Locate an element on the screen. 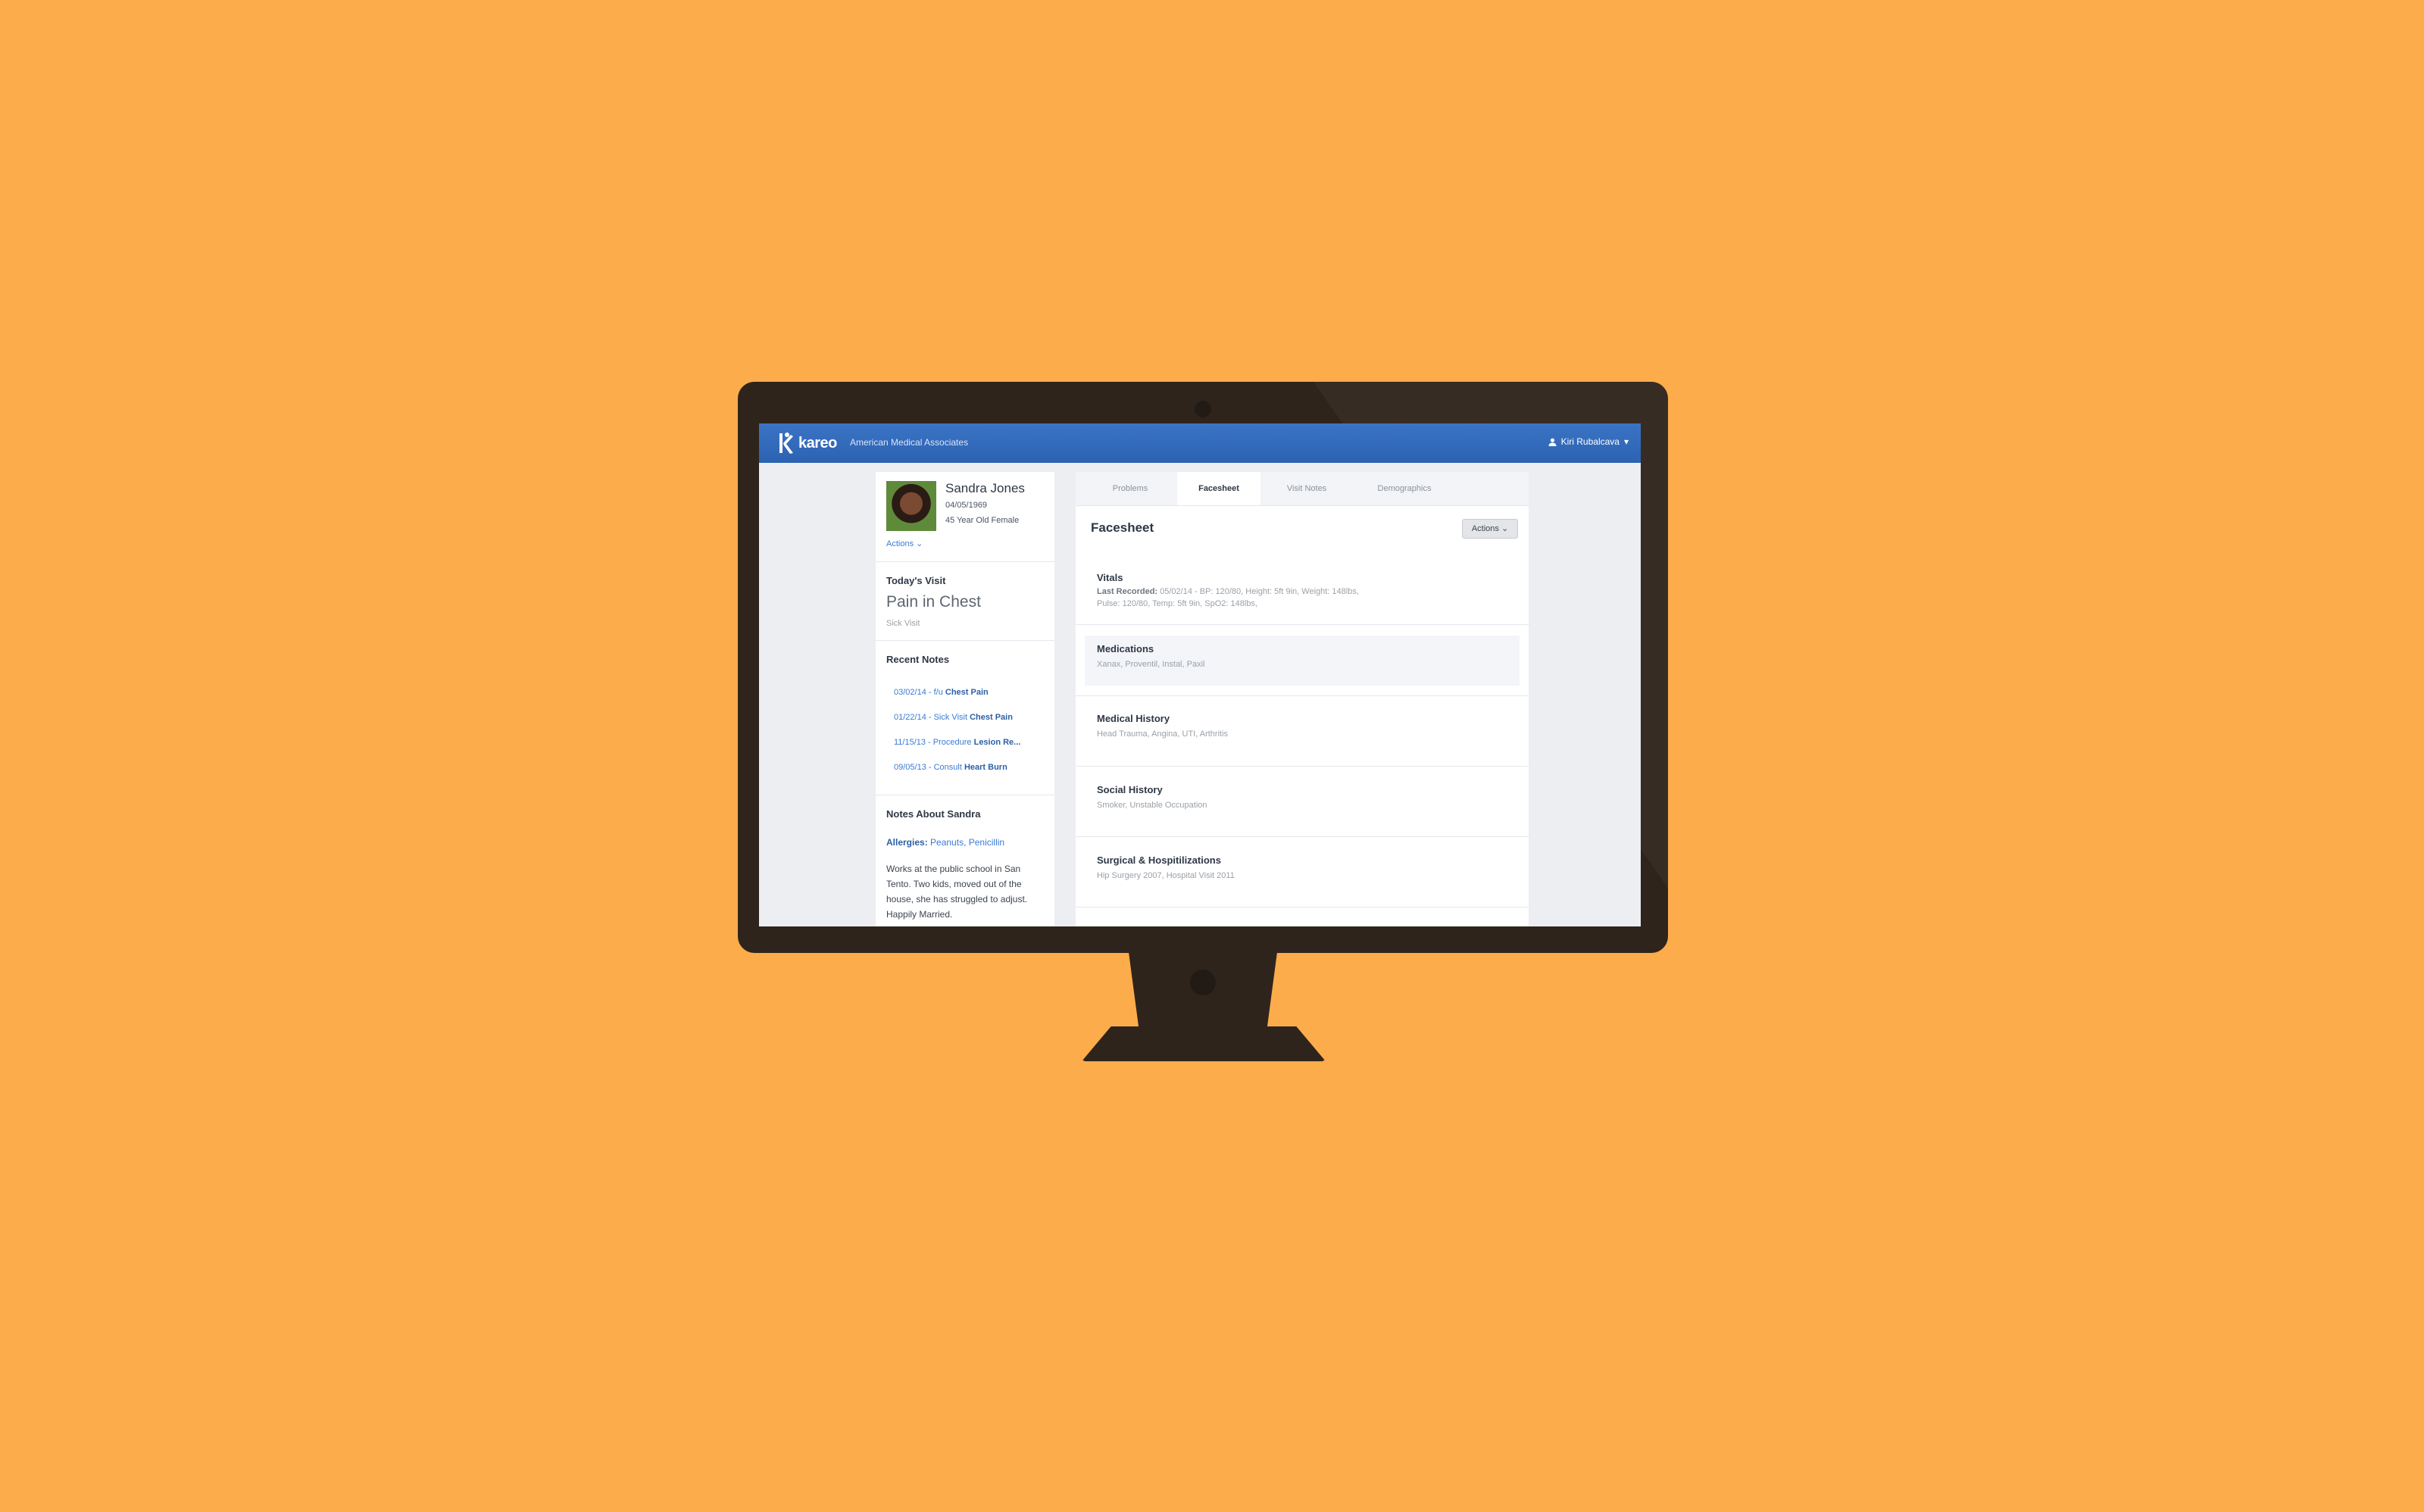 The height and width of the screenshot is (1512, 2424). medical-history-list: Head Trauma, Angina, UTI, Arthritis is located at coordinates (1163, 734).